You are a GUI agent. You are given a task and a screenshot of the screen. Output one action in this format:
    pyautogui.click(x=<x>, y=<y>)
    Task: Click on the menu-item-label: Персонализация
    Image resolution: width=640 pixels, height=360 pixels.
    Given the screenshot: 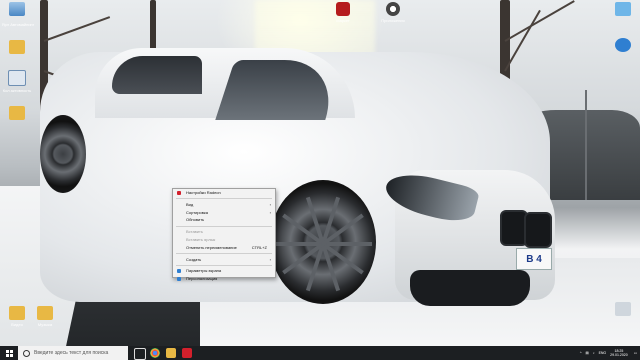 What is the action you would take?
    pyautogui.click(x=202, y=279)
    